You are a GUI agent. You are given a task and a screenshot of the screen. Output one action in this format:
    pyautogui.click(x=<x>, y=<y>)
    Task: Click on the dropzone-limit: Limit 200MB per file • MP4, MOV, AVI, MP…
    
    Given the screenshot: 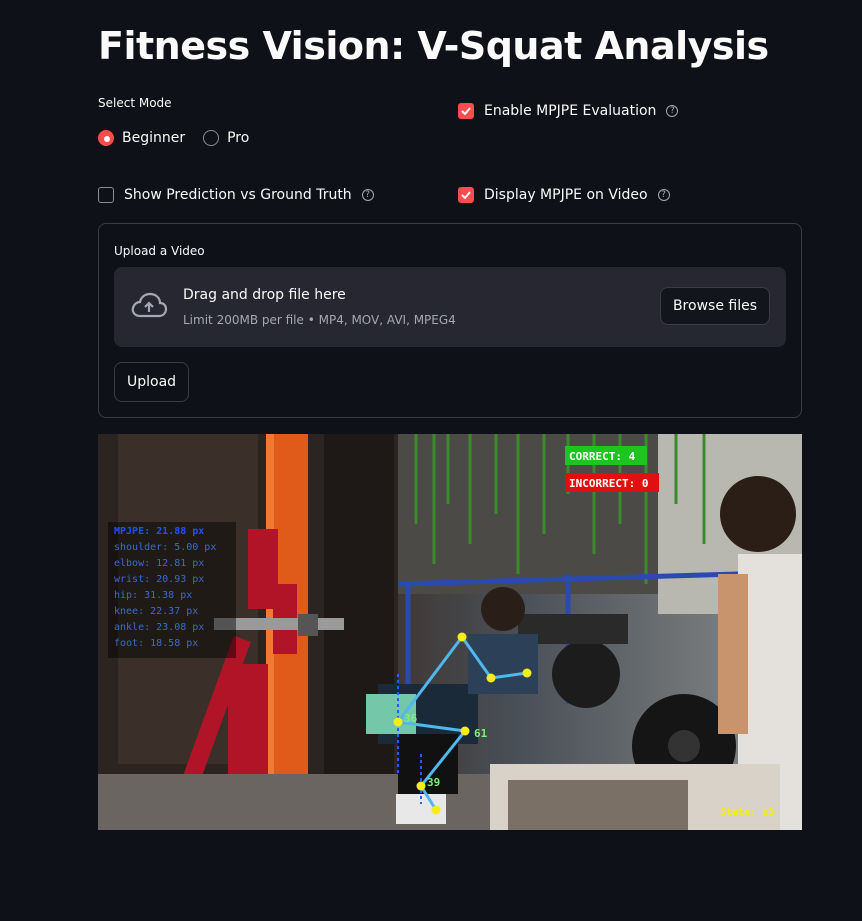 What is the action you would take?
    pyautogui.click(x=319, y=320)
    